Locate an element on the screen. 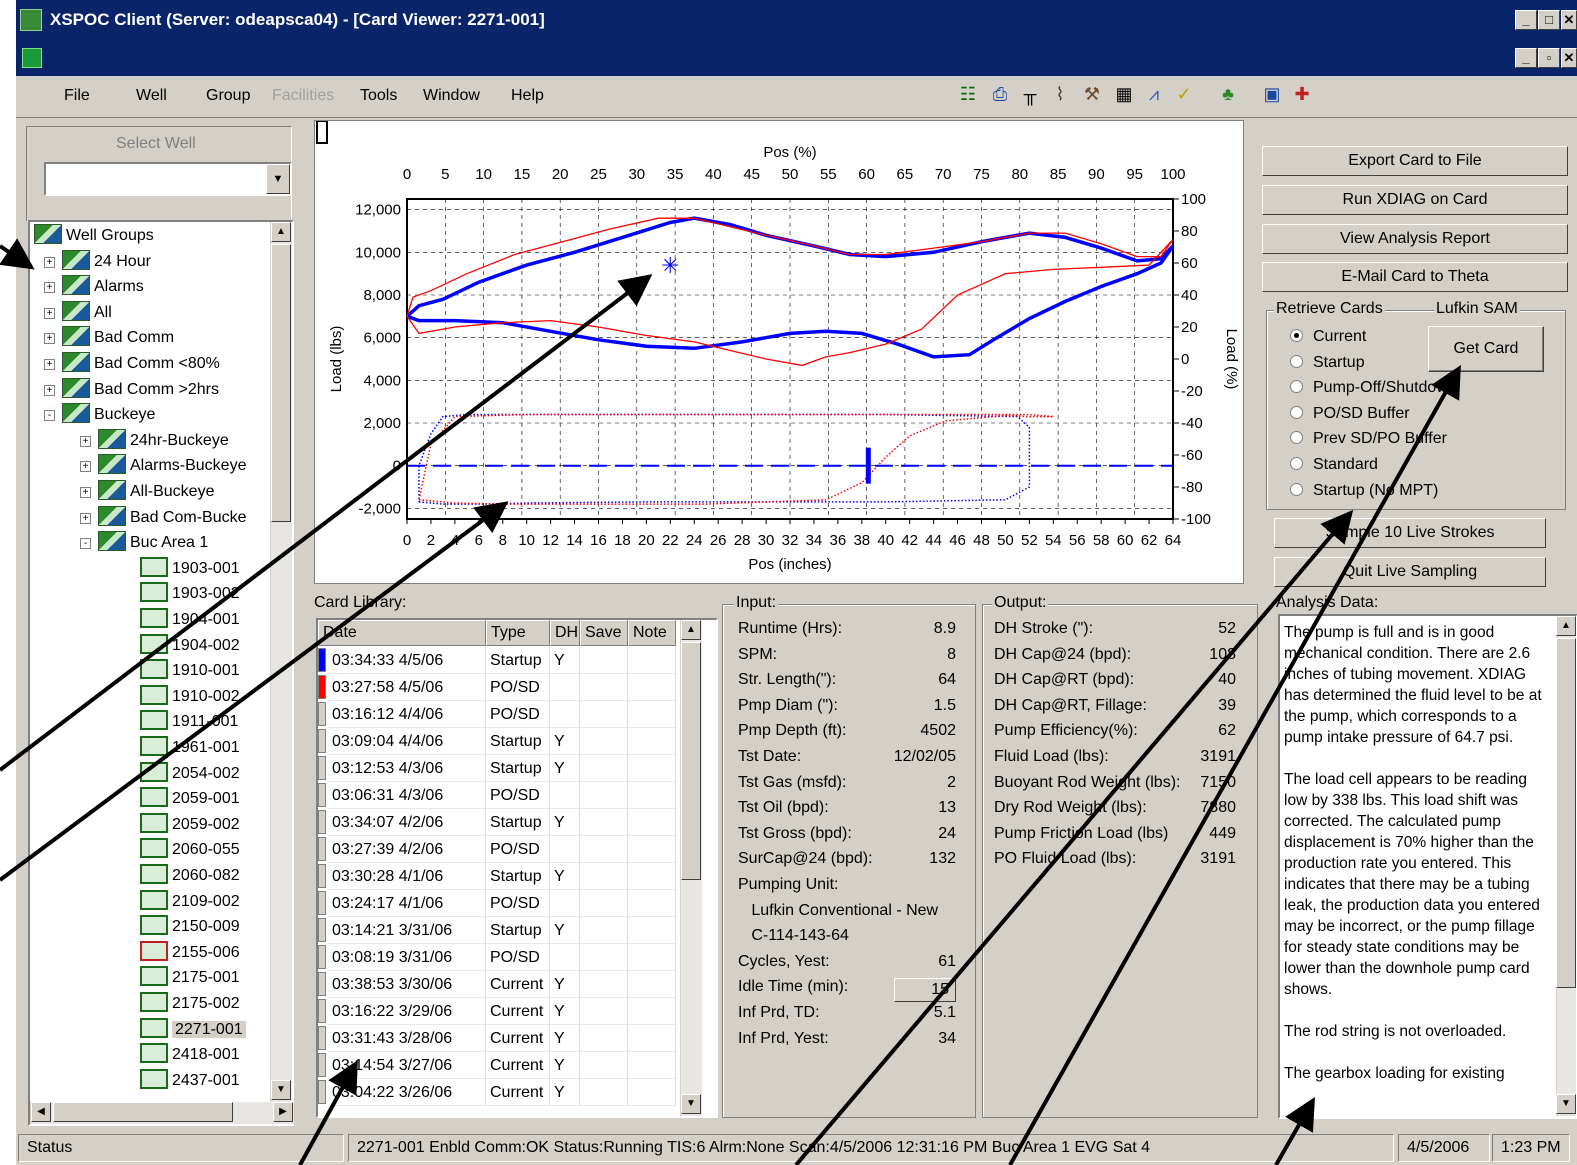  tree-group-item: +24hr-Buckeye is located at coordinates (154, 440).